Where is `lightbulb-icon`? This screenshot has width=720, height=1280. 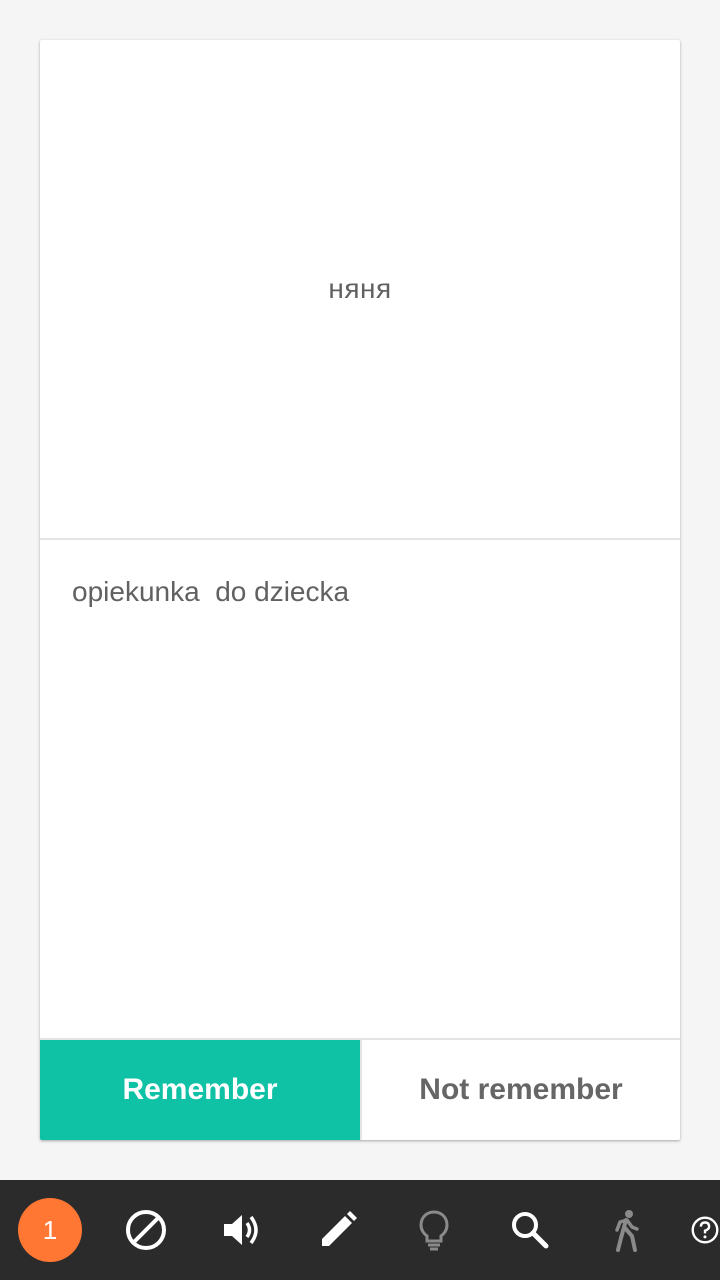 lightbulb-icon is located at coordinates (434, 1230).